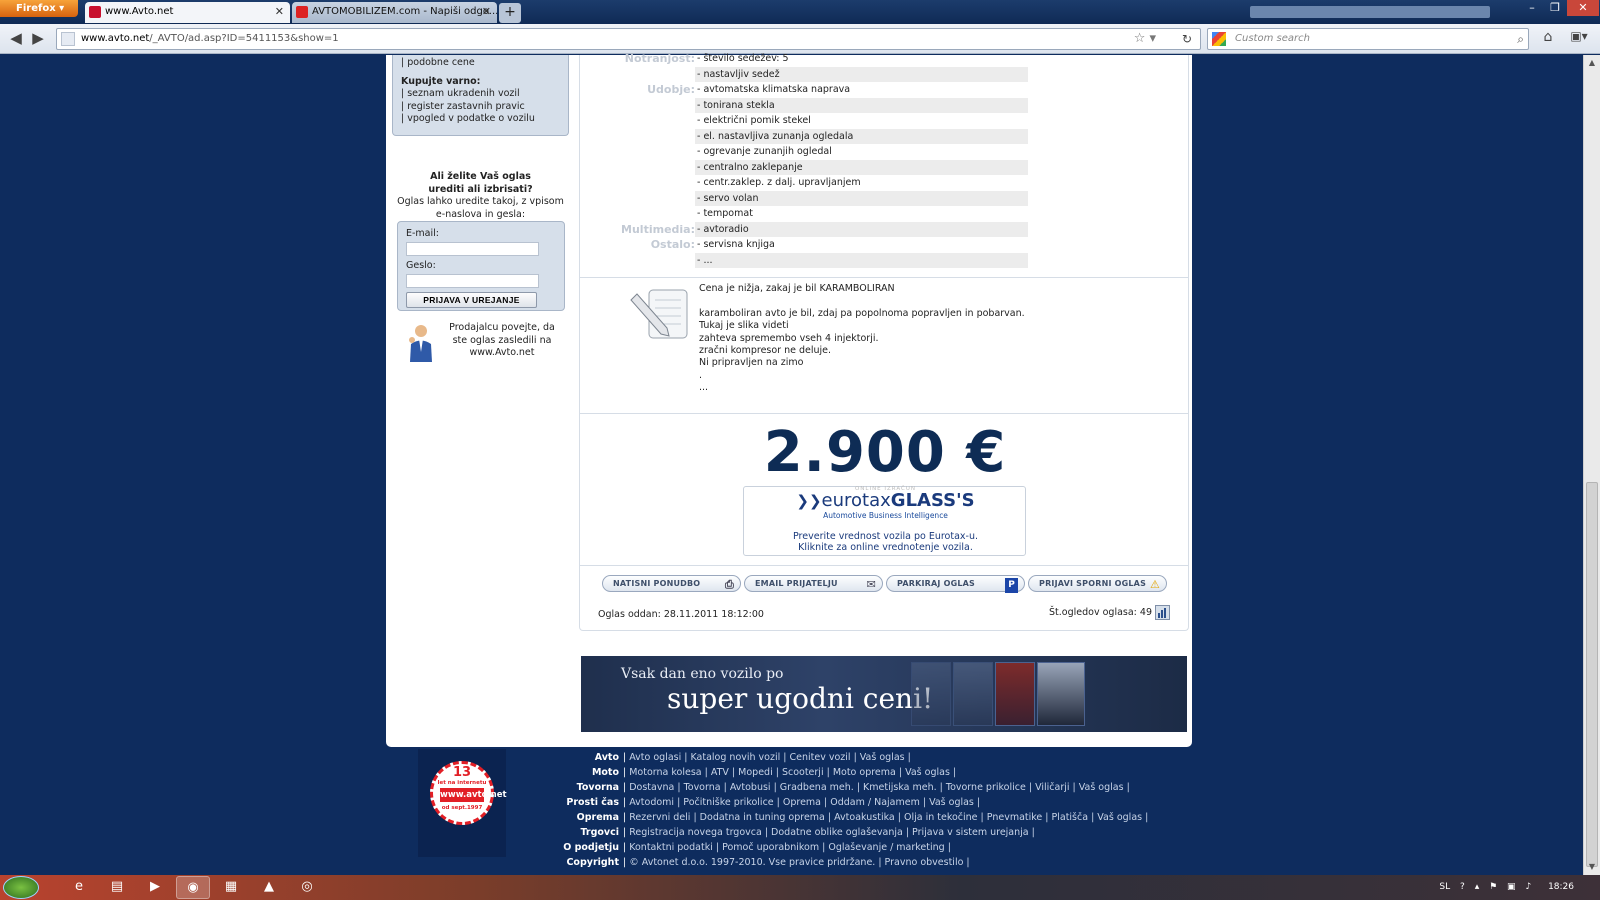 Image resolution: width=1600 pixels, height=900 pixels. I want to click on safe-buying-heading: Kupujte varno:, so click(441, 81).